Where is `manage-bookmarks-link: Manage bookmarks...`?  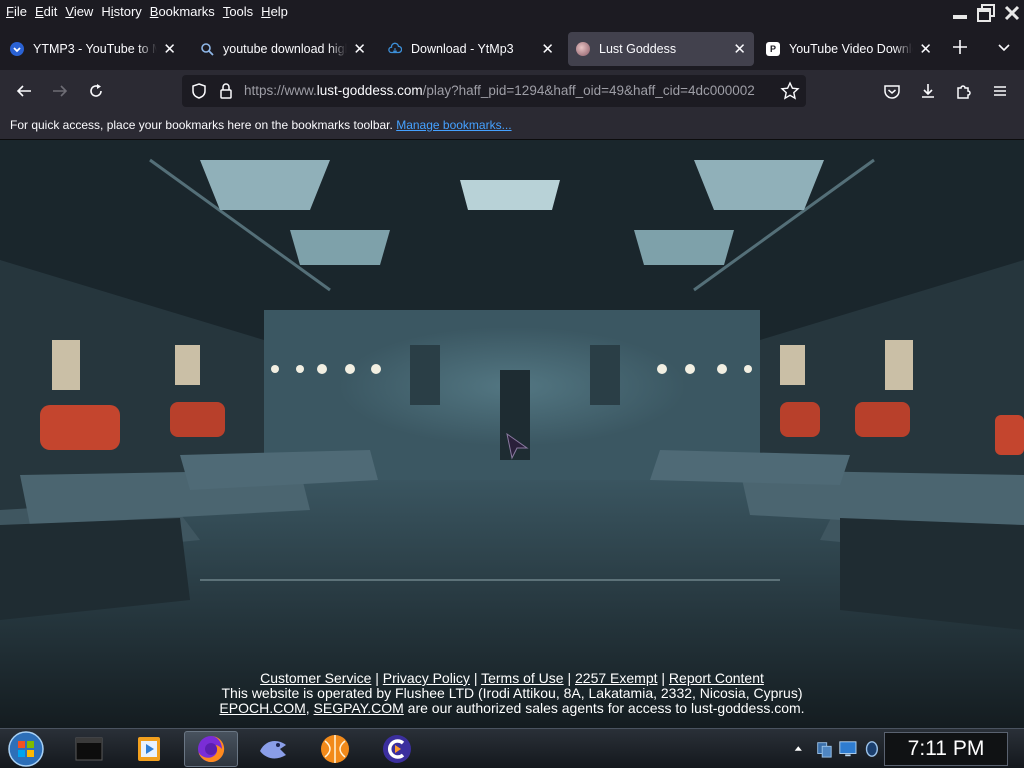
manage-bookmarks-link: Manage bookmarks... is located at coordinates (453, 125).